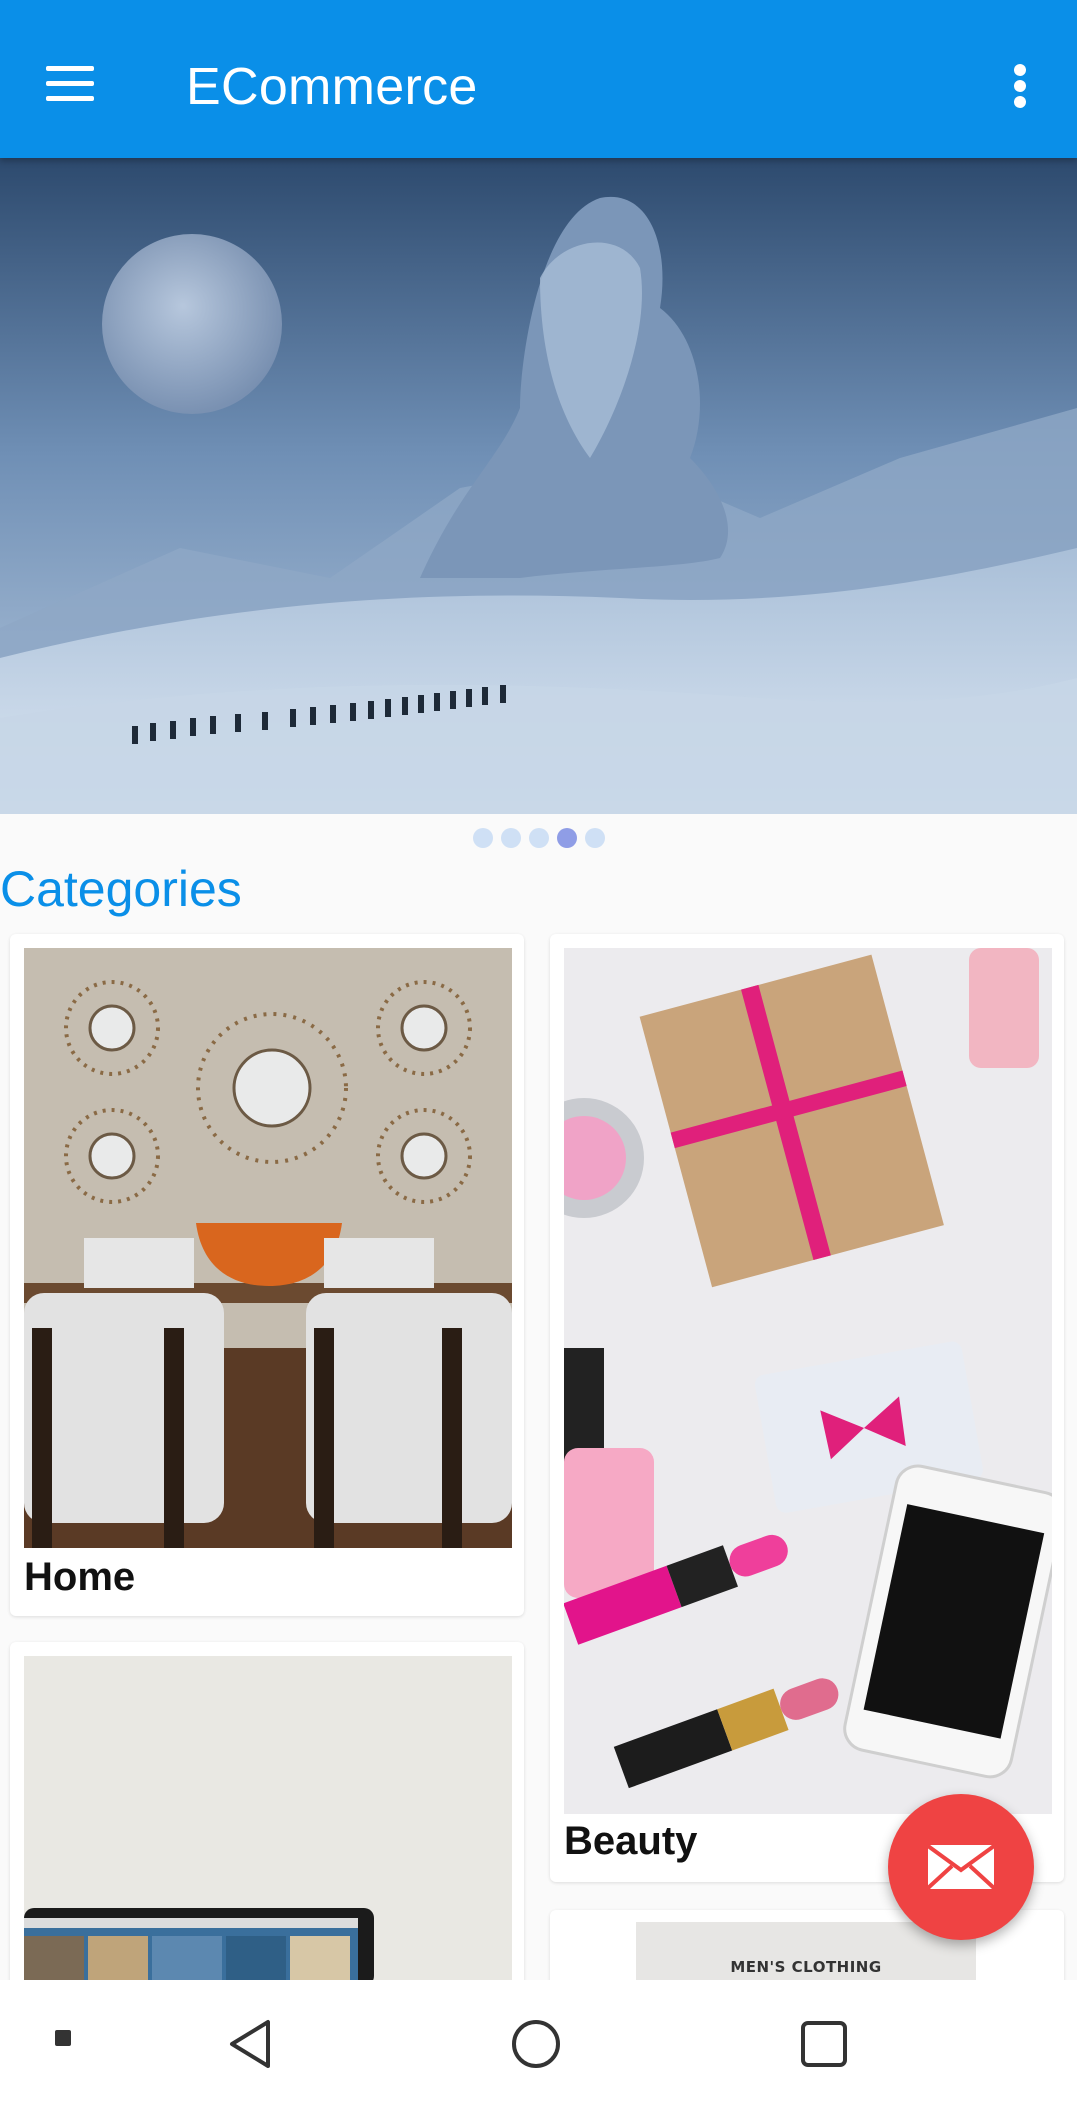  What do you see at coordinates (806, 1967) in the screenshot?
I see `mens-clothing-image-text: MEN'S CLOTHING` at bounding box center [806, 1967].